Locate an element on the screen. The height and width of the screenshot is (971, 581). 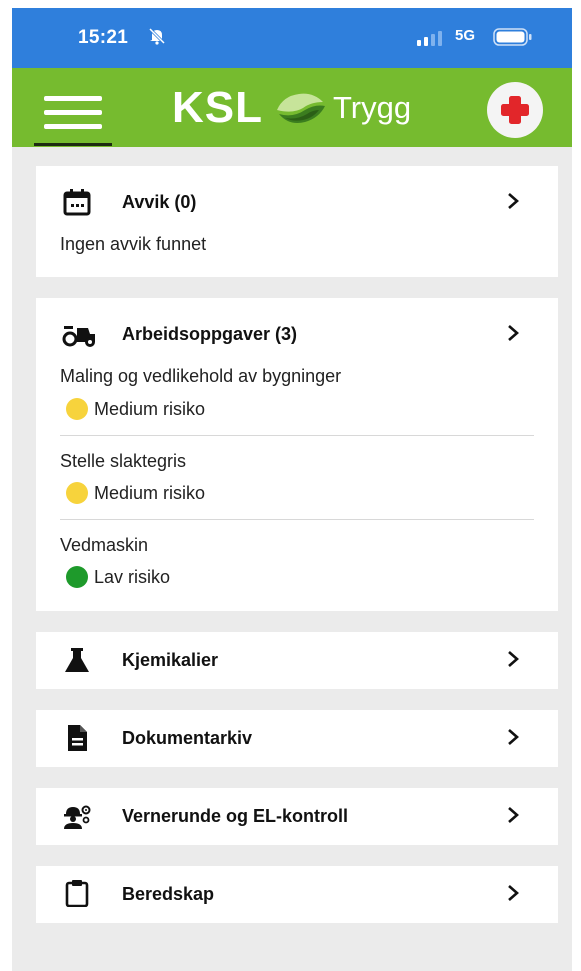
app-logo: KSL Trygg is located at coordinates (291, 108).